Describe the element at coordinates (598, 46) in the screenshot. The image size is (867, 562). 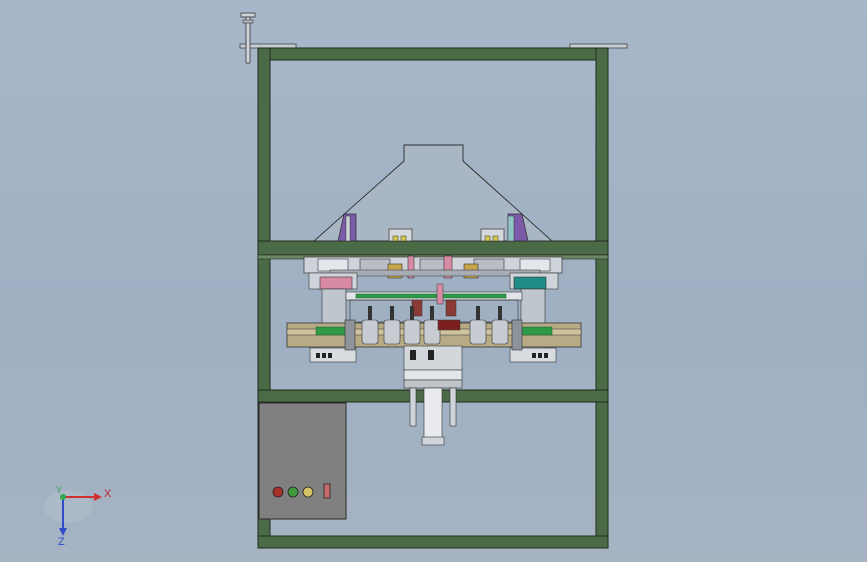
I see `top-plate-right` at that location.